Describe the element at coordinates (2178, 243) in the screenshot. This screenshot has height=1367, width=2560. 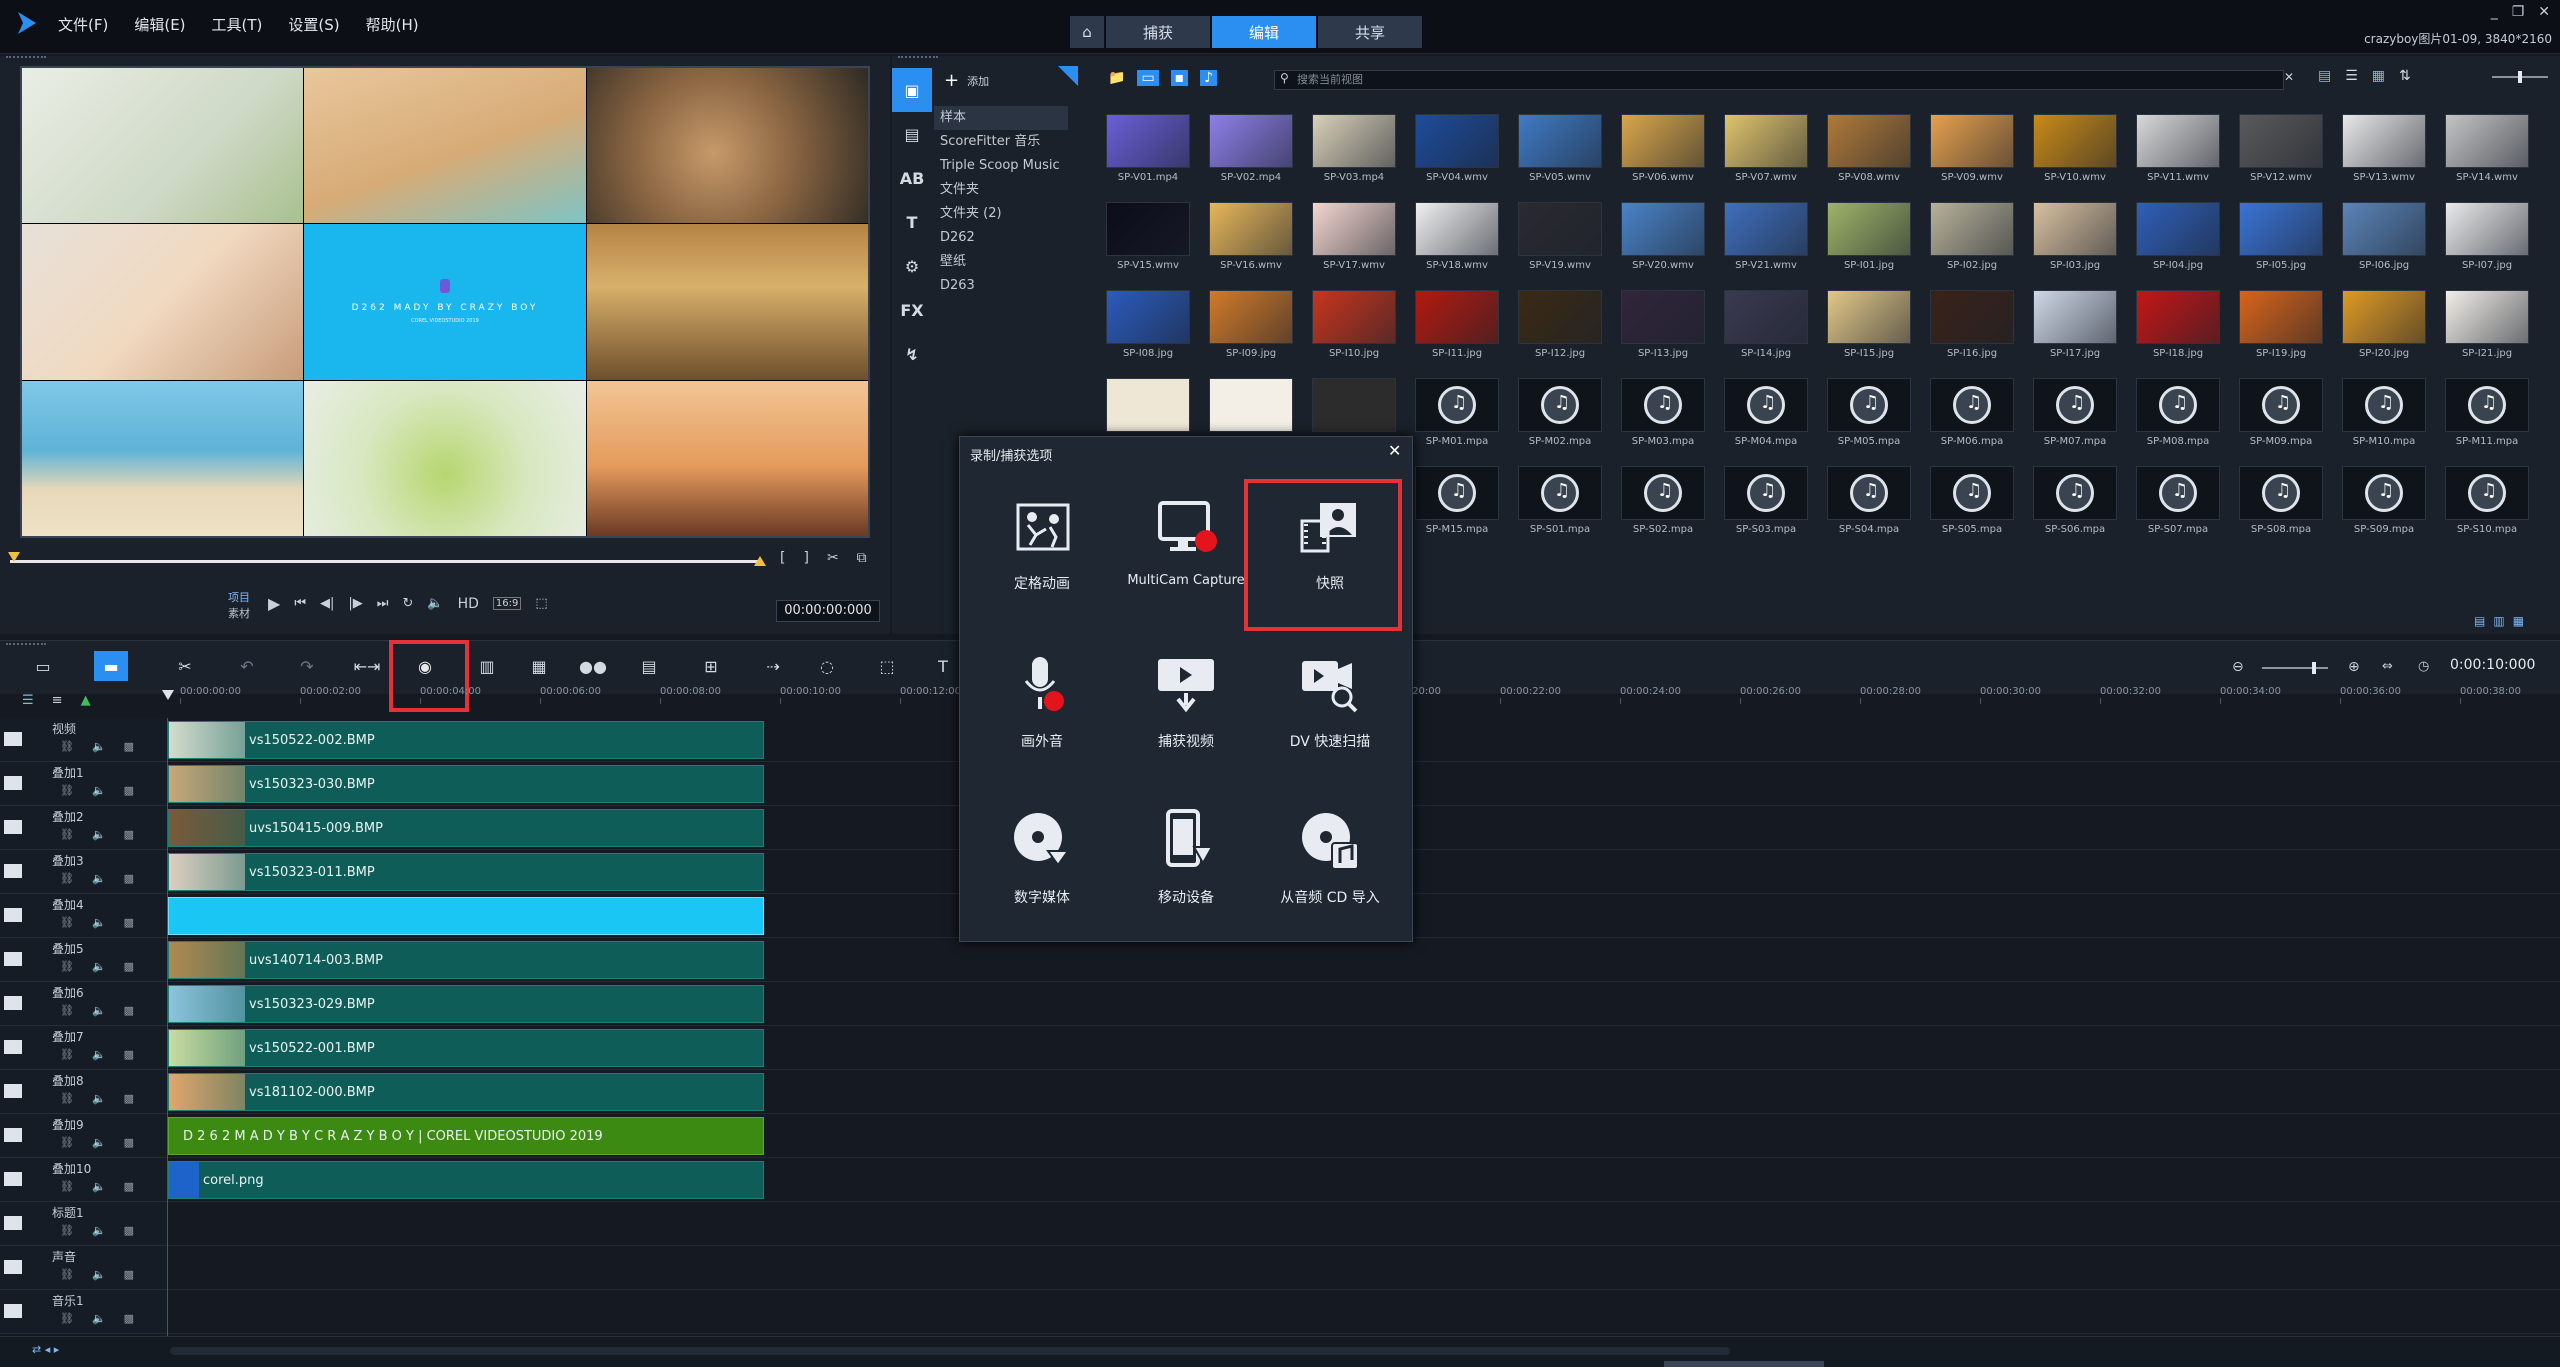
I see `media-thumbnail: SP-I04.jpg` at that location.